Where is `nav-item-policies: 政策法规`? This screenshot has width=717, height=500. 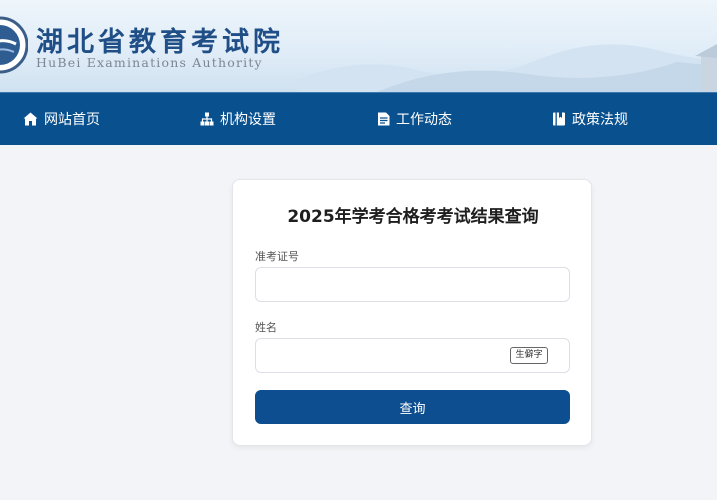 nav-item-policies: 政策法规 is located at coordinates (590, 119).